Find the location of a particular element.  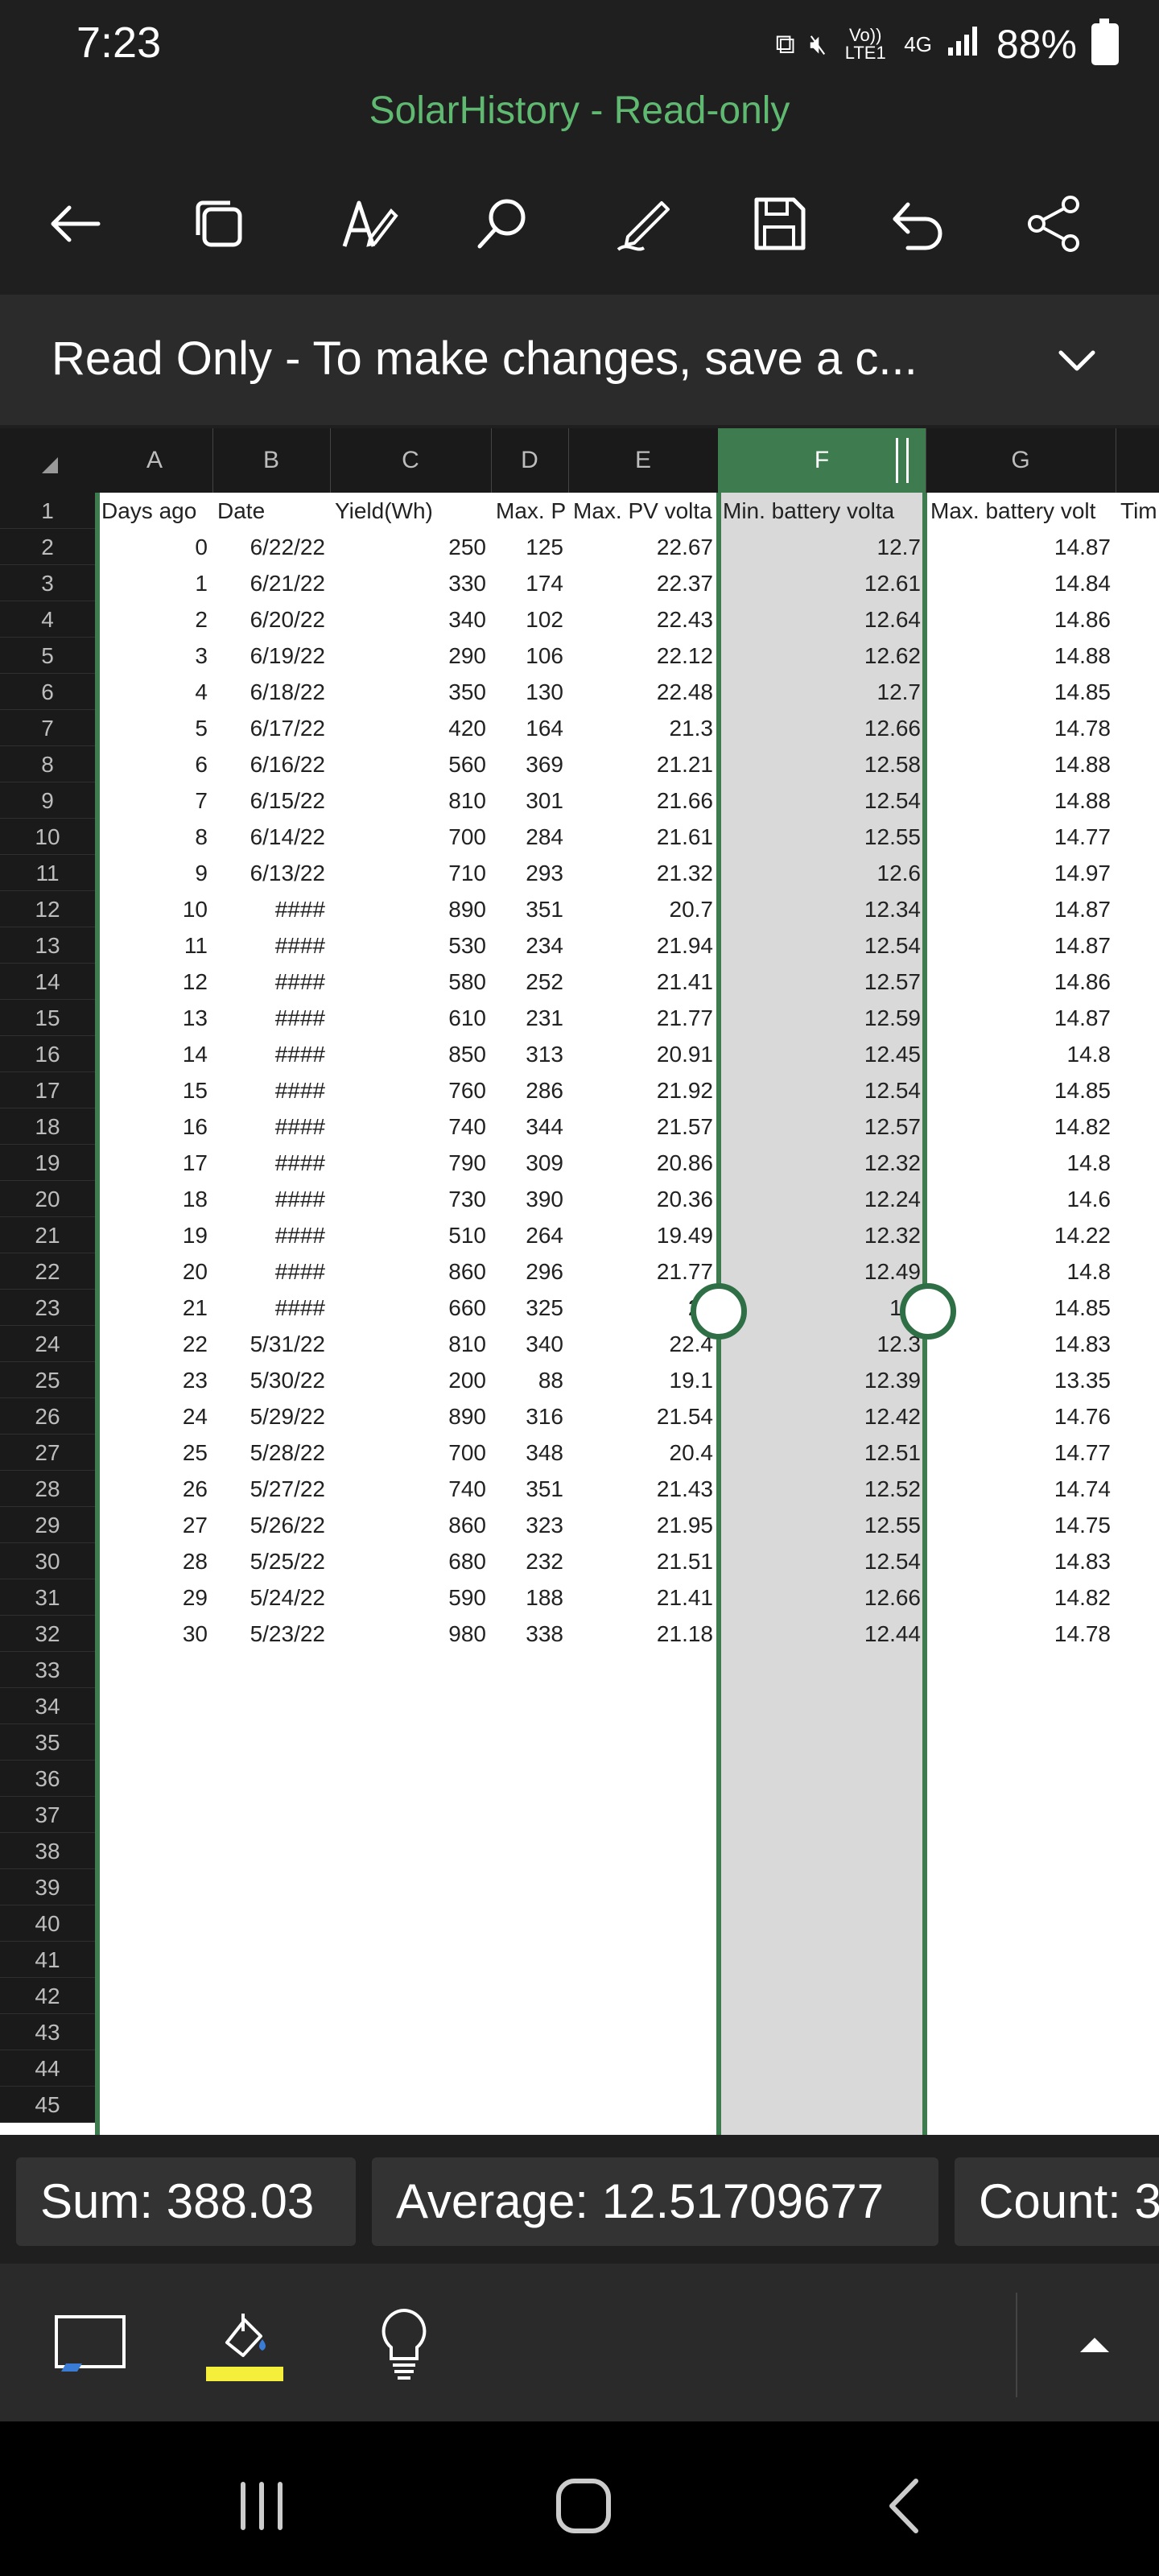

header-cell: Max. P is located at coordinates (529, 511).